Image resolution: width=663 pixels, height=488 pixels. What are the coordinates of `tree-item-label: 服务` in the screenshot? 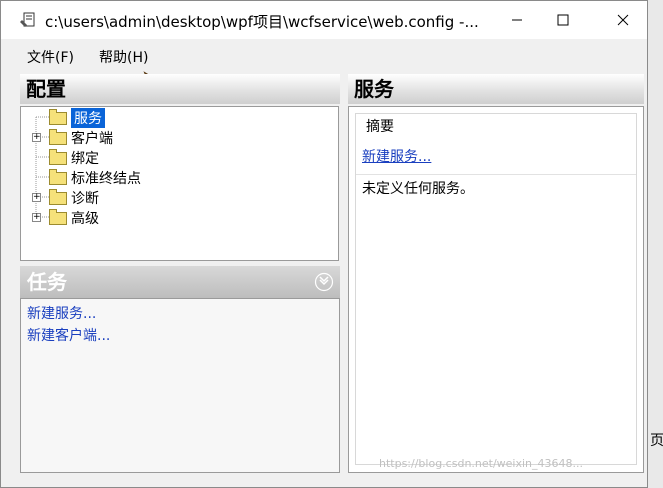 It's located at (88, 118).